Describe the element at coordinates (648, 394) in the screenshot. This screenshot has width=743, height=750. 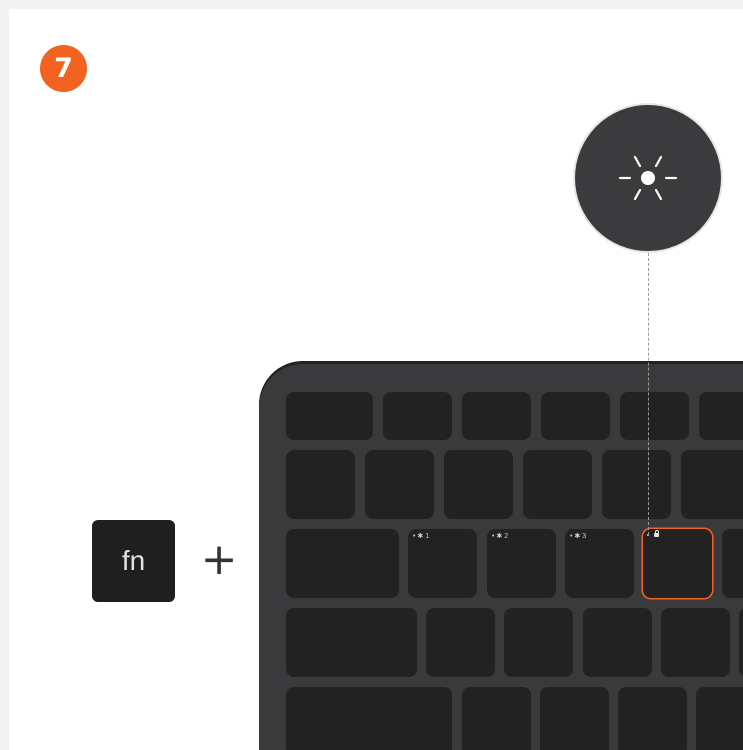
I see `callout-connector-line` at that location.